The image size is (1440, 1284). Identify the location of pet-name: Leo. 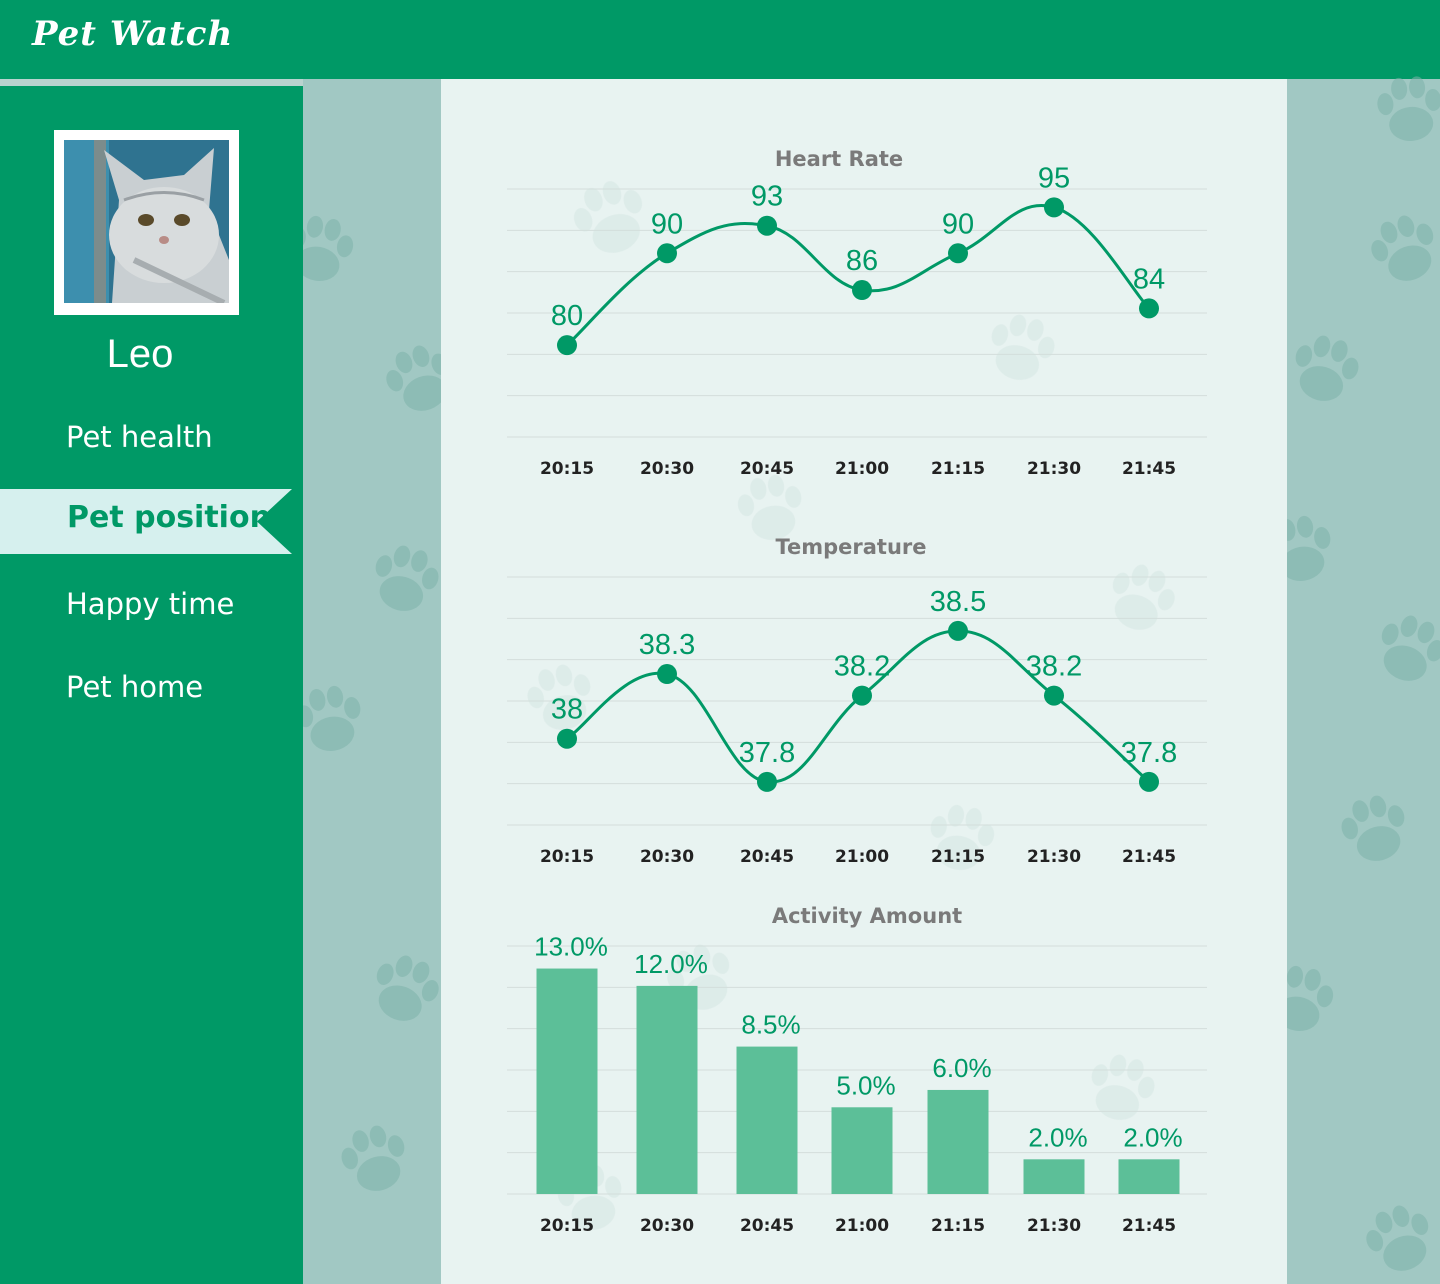
(140, 354).